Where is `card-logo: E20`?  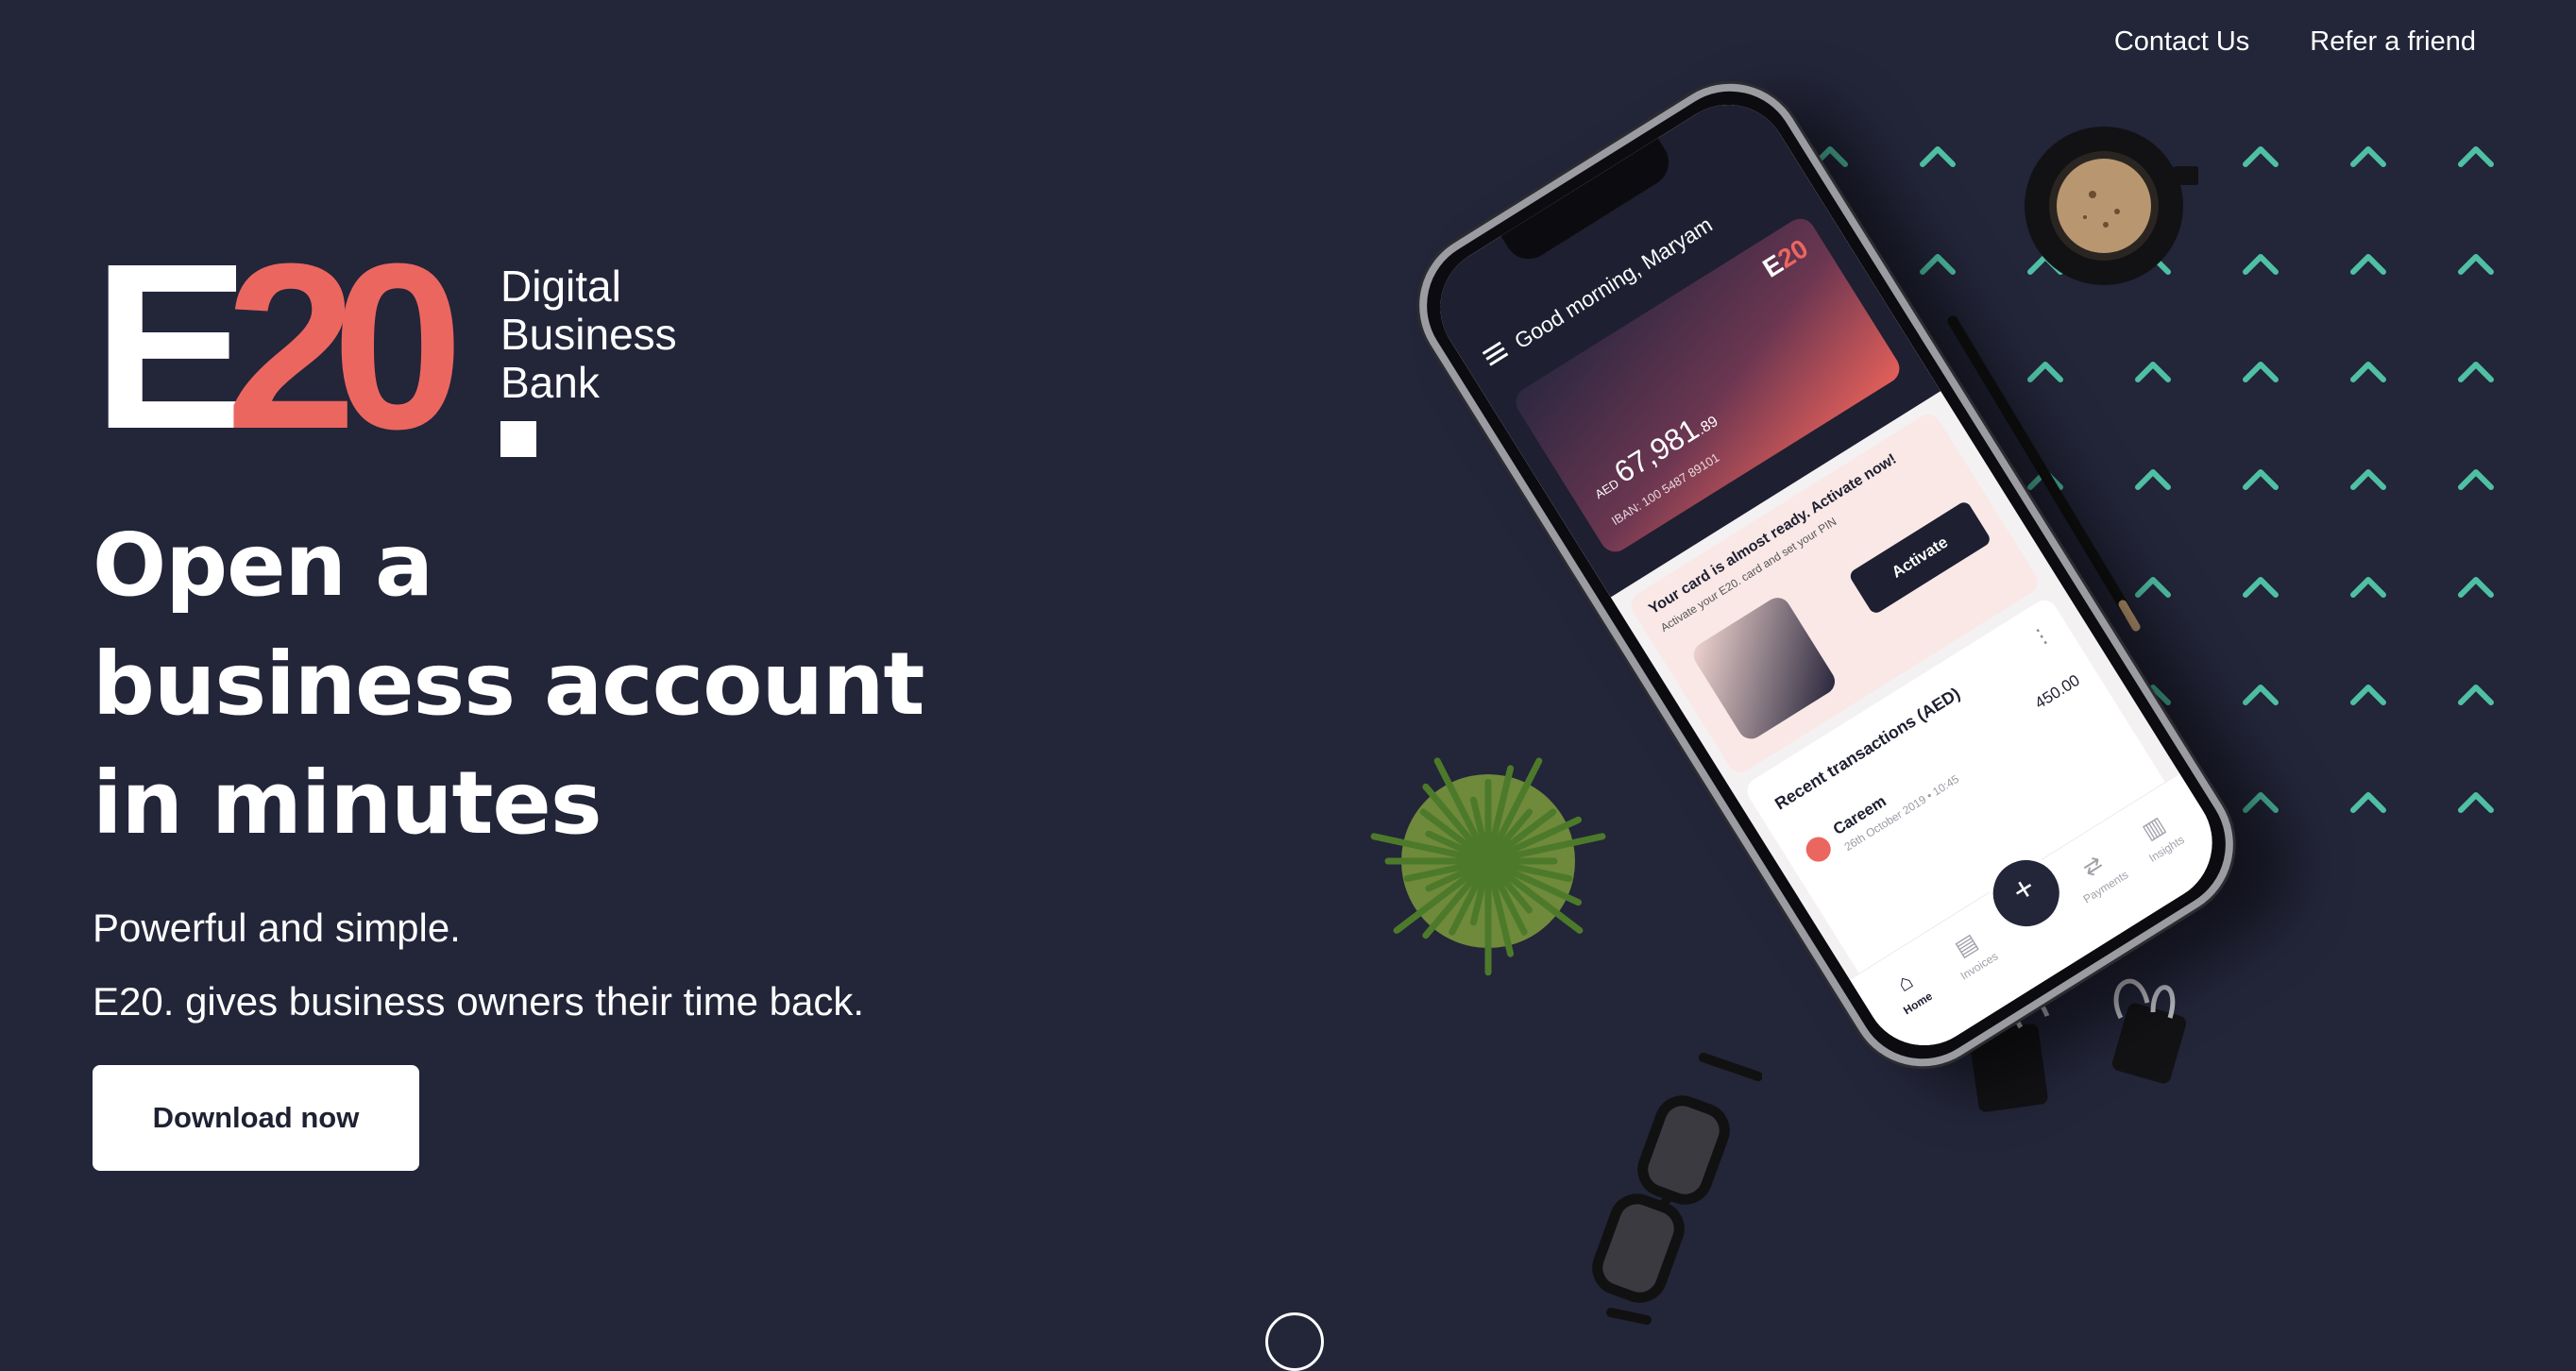
card-logo: E20 is located at coordinates (1785, 258).